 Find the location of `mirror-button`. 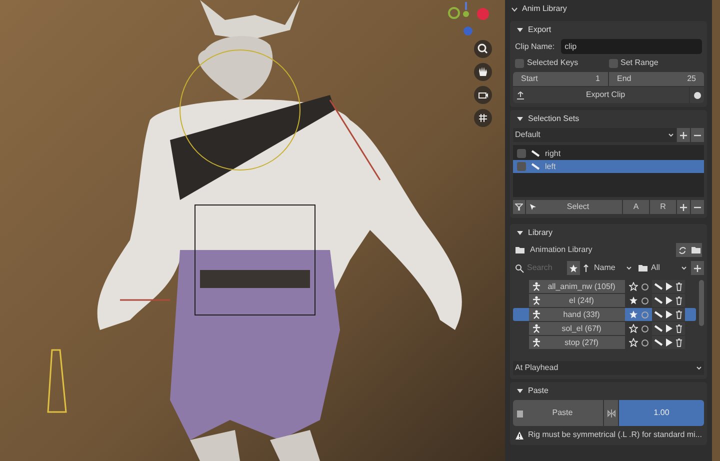

mirror-button is located at coordinates (611, 413).